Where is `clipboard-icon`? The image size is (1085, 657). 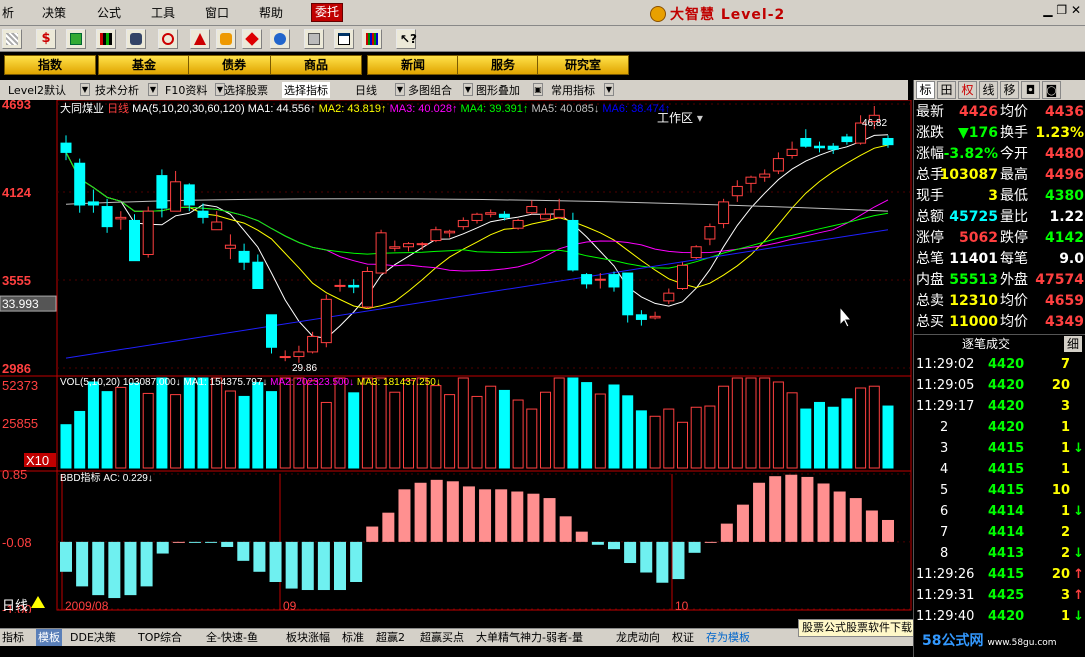
clipboard-icon is located at coordinates (314, 39).